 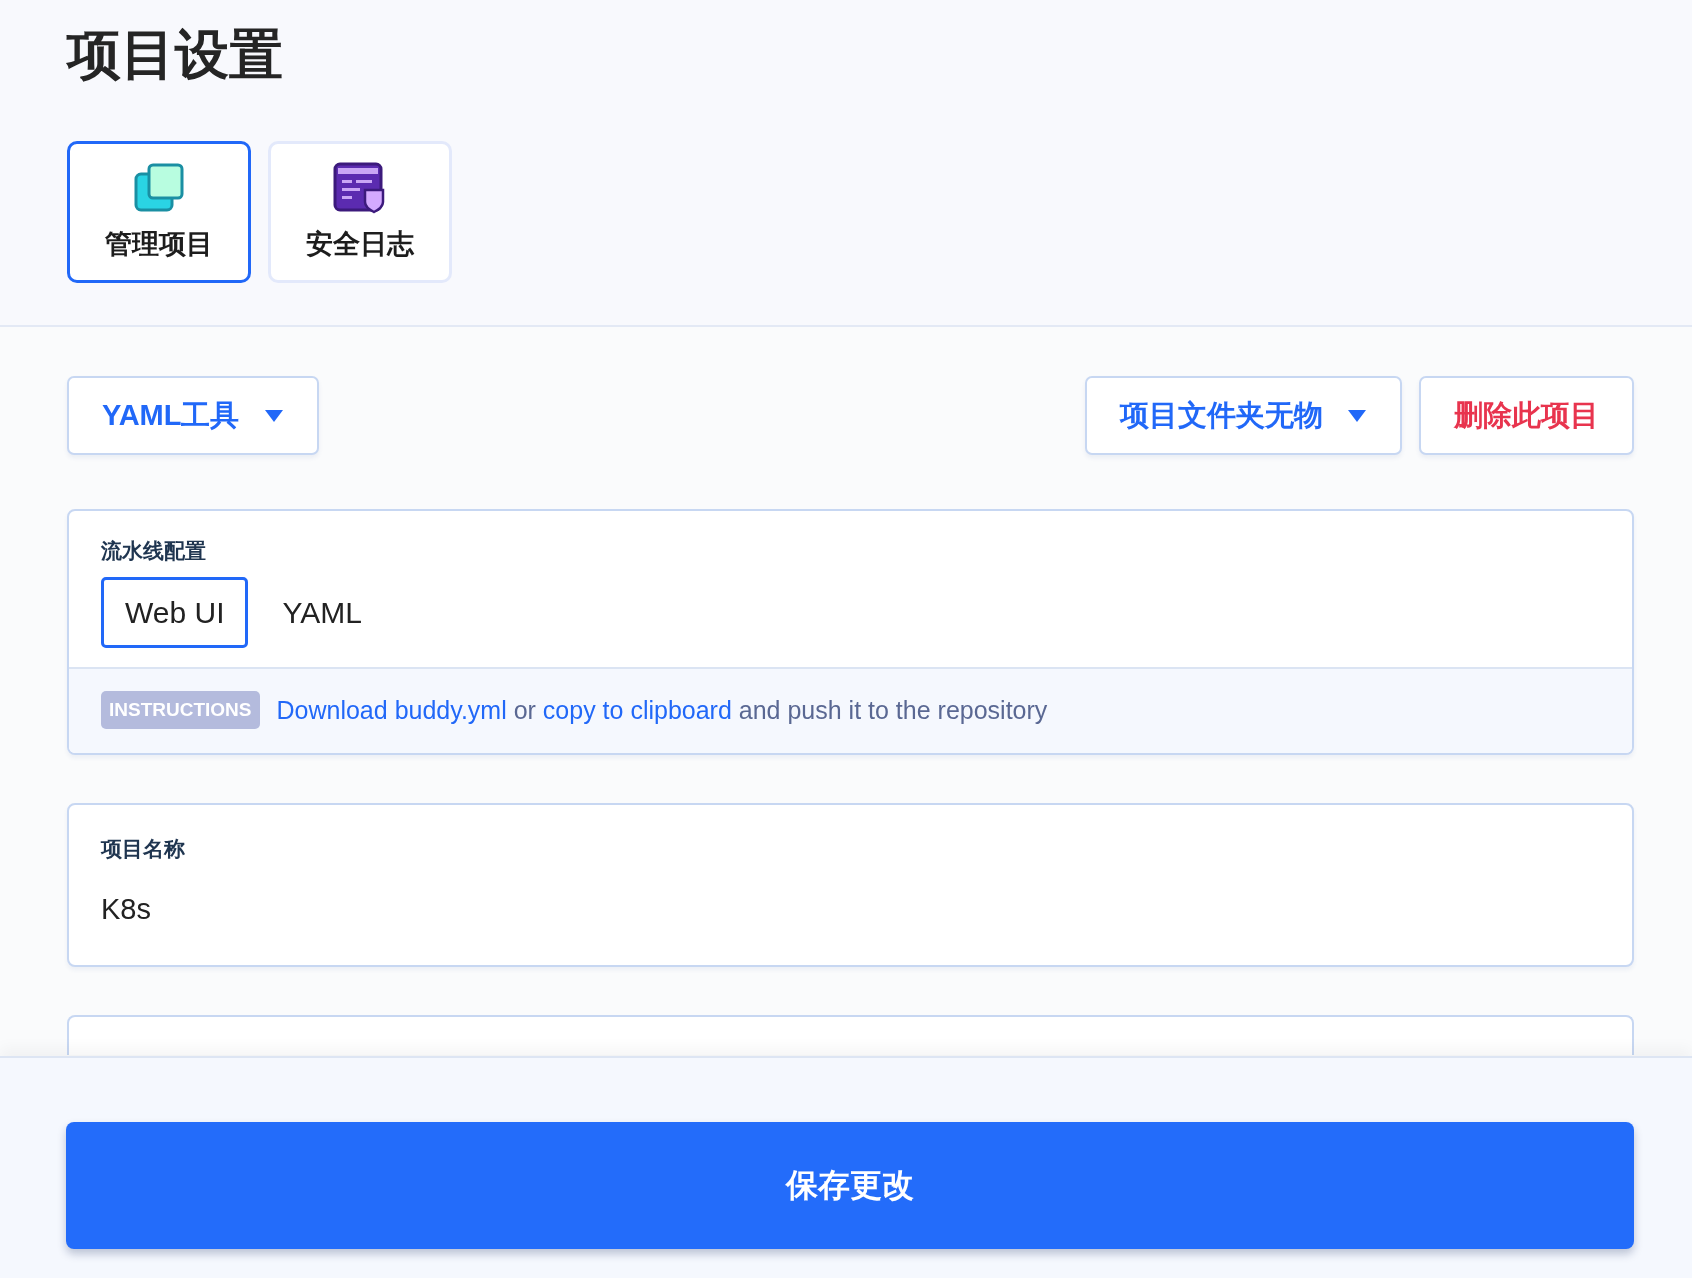 What do you see at coordinates (850, 885) in the screenshot?
I see `text-field: 项目名称 K8s` at bounding box center [850, 885].